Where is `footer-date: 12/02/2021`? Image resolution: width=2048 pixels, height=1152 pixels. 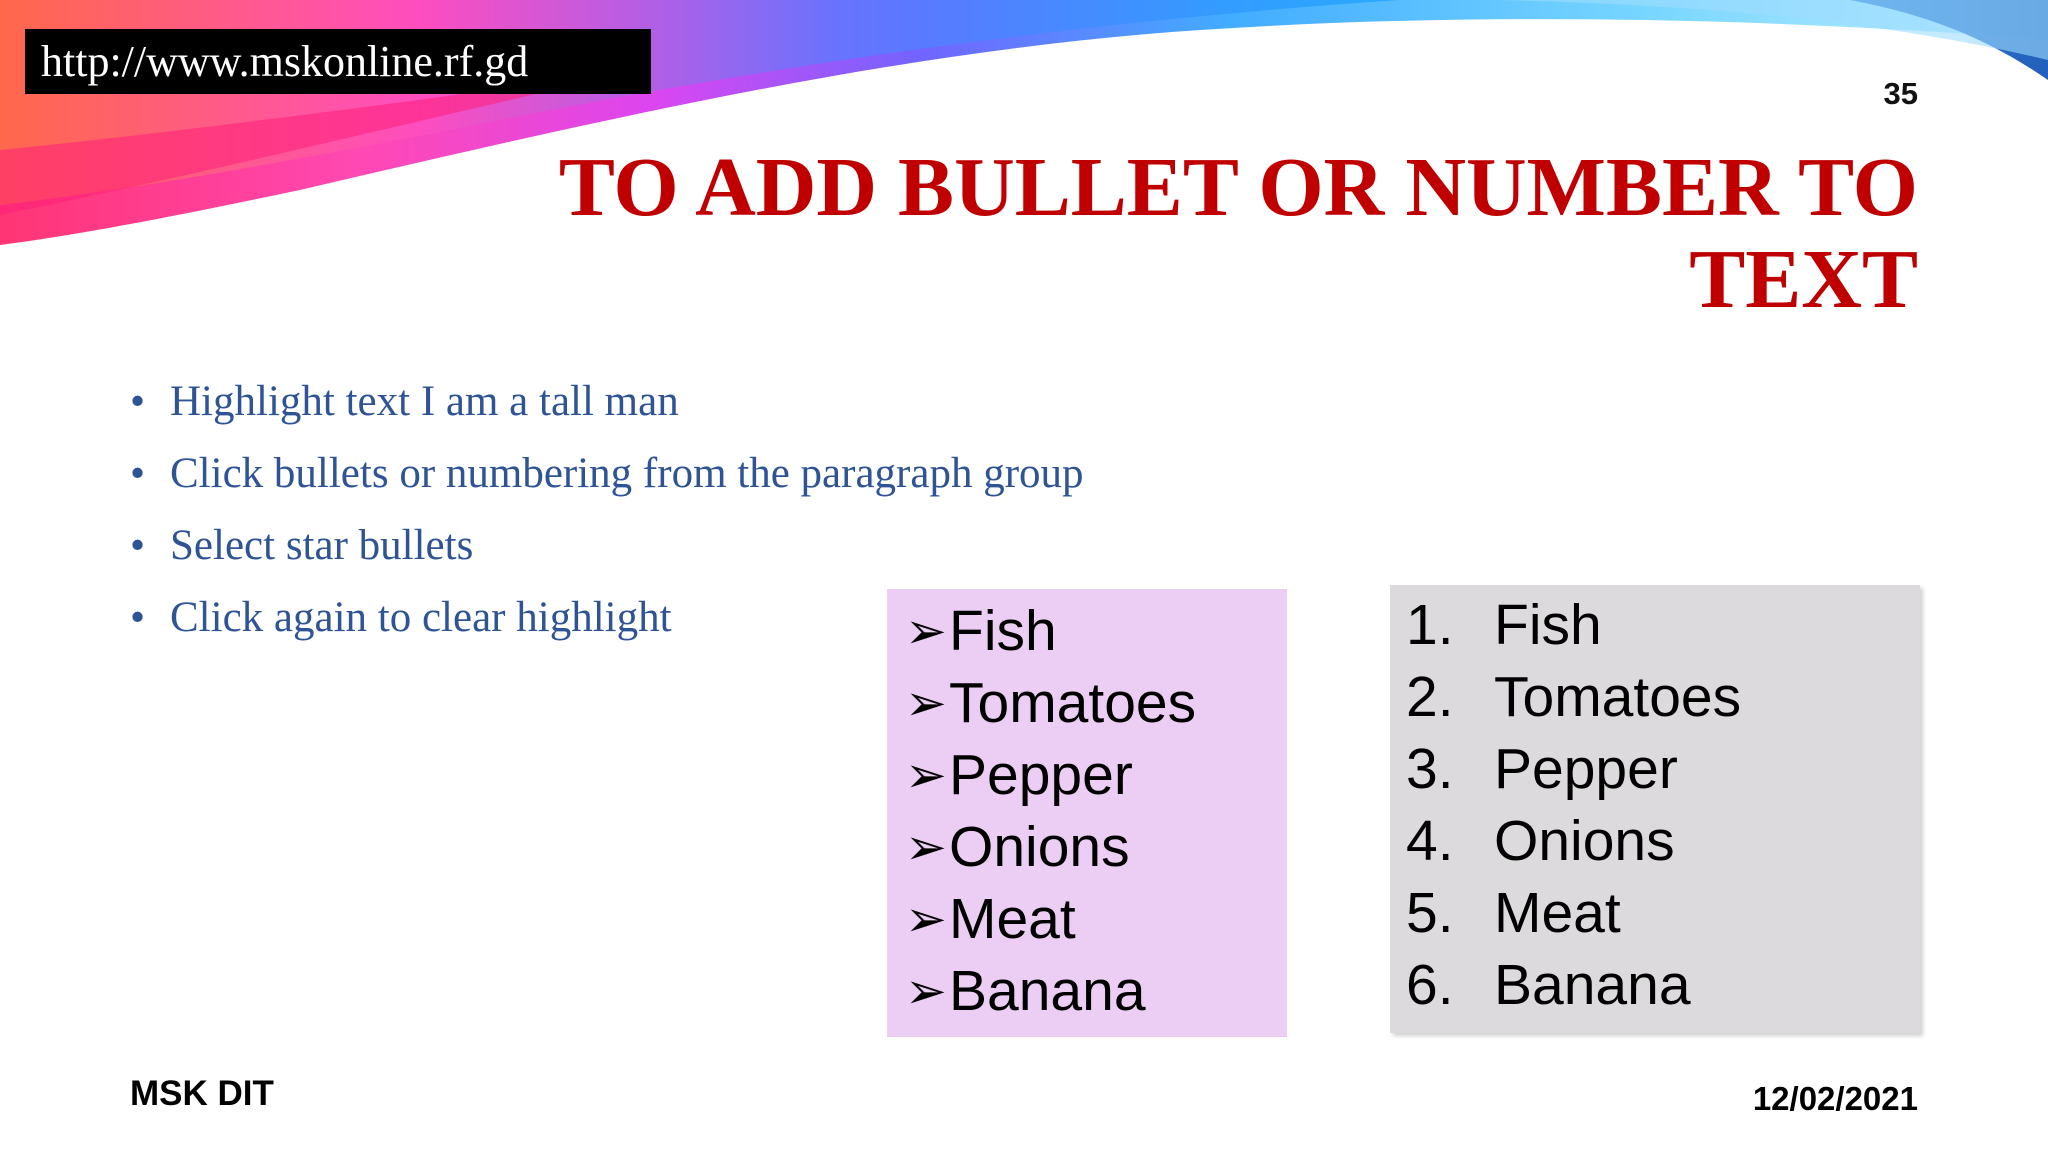
footer-date: 12/02/2021 is located at coordinates (1835, 1098).